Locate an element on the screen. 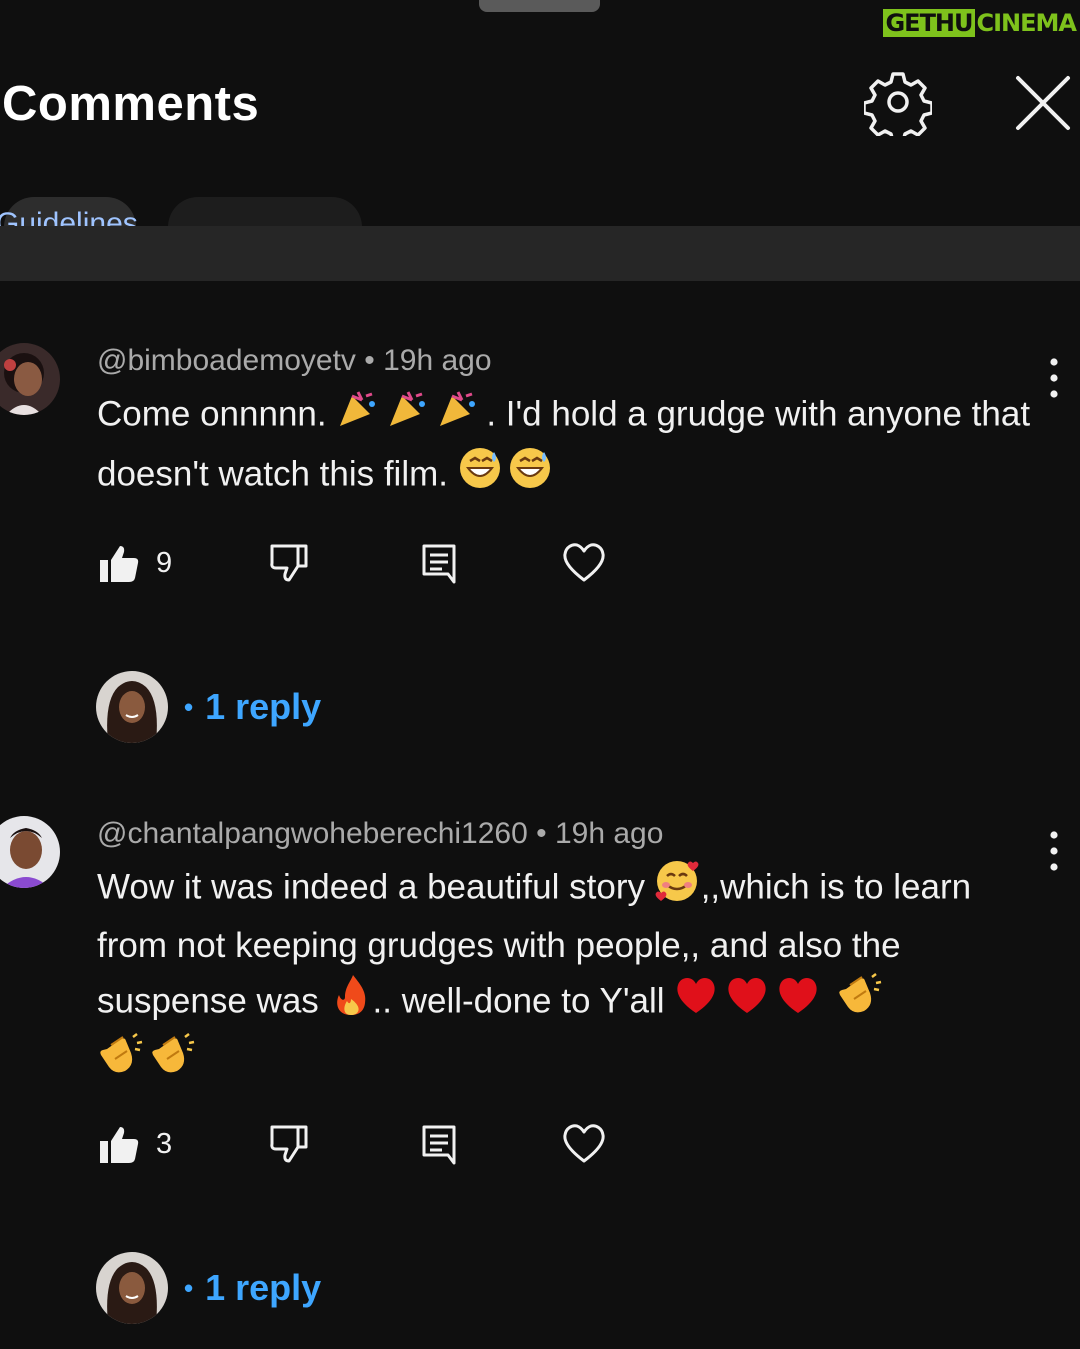 The height and width of the screenshot is (1349, 1080). close-icon is located at coordinates (1043, 103).